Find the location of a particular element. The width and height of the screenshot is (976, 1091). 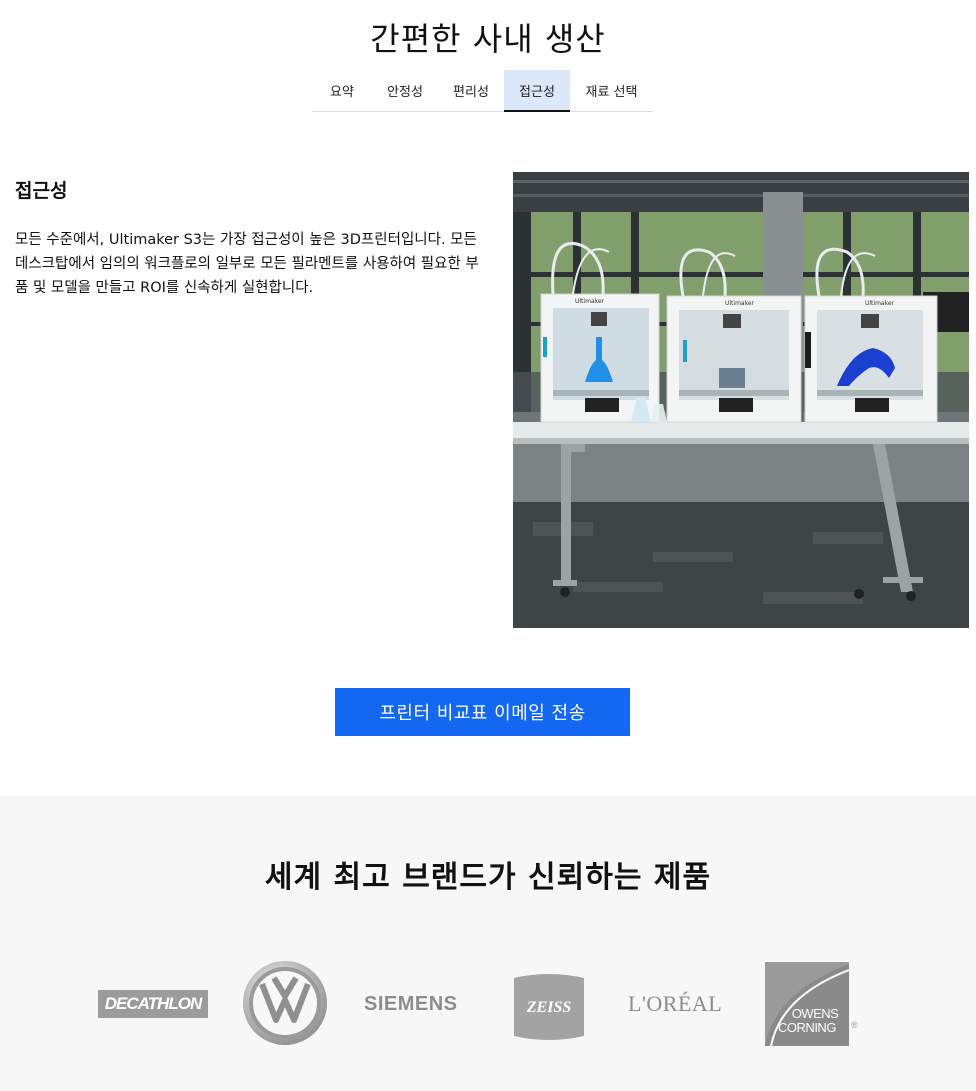

owens-logo-line1: OWENS is located at coordinates (815, 1013).